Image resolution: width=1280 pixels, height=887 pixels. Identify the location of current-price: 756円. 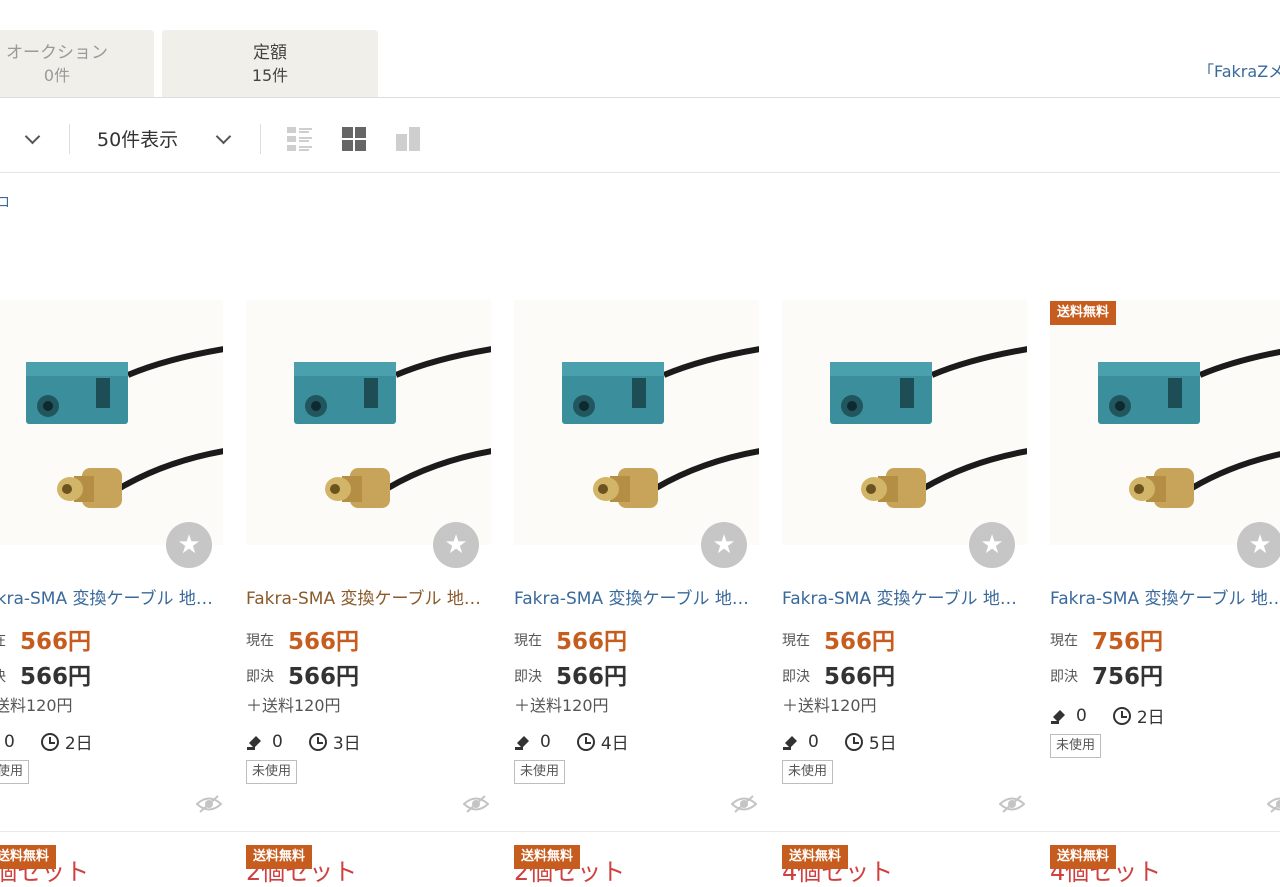
(1128, 642).